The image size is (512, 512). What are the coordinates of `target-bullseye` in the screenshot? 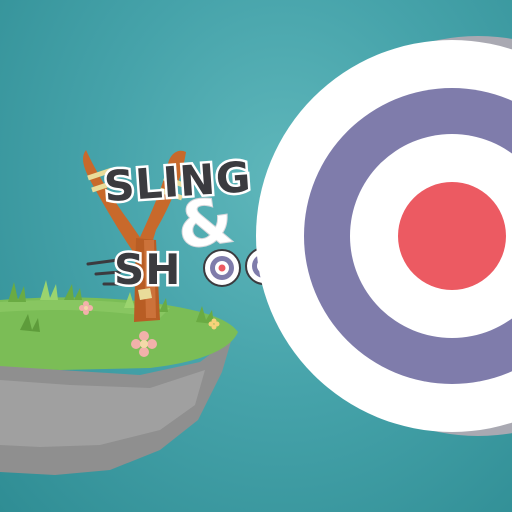 It's located at (452, 236).